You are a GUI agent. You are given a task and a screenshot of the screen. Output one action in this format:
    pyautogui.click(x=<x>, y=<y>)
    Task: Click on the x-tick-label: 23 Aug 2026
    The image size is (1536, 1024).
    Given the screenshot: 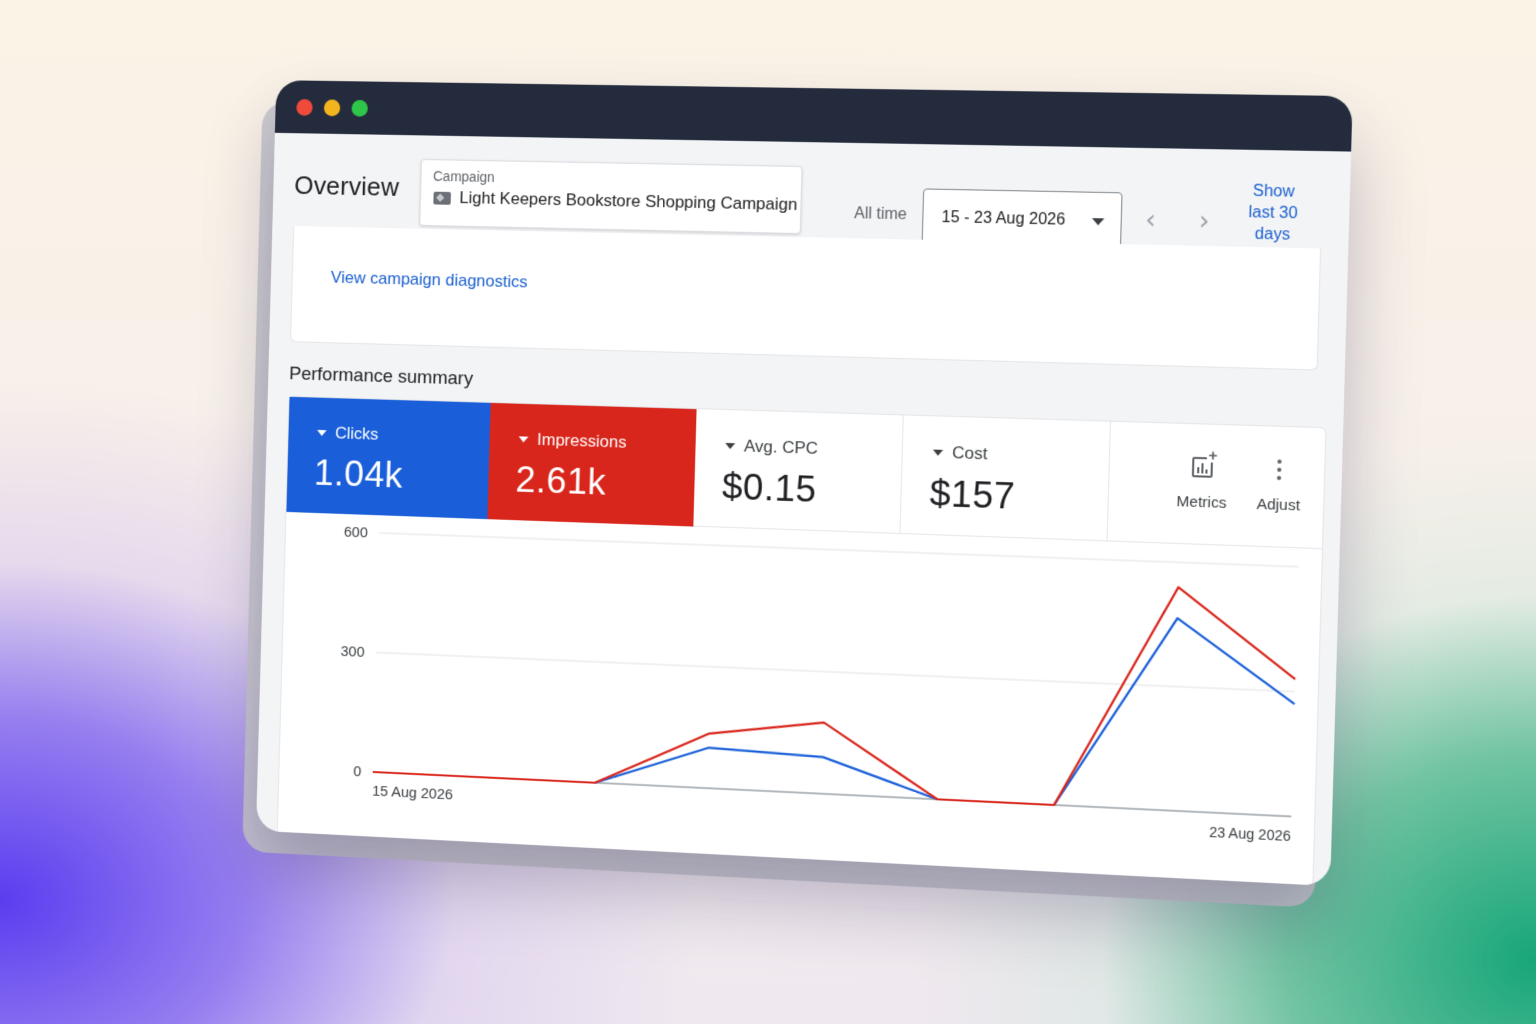 What is the action you would take?
    pyautogui.click(x=1250, y=834)
    